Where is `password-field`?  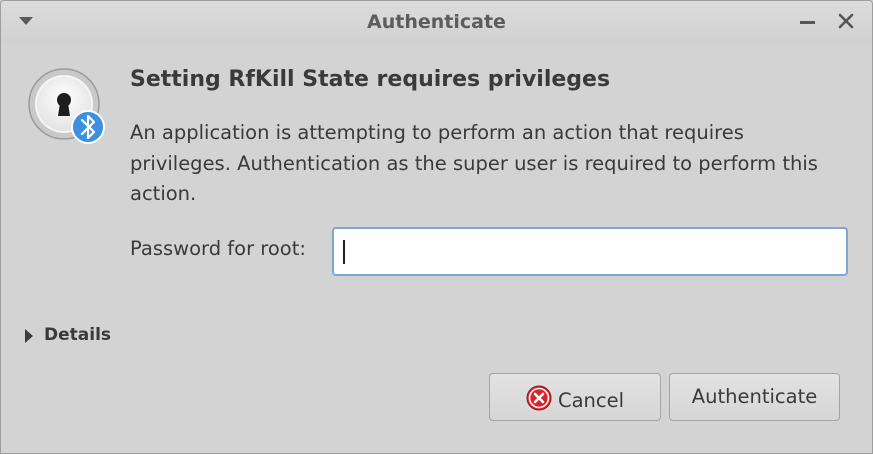
password-field is located at coordinates (590, 251).